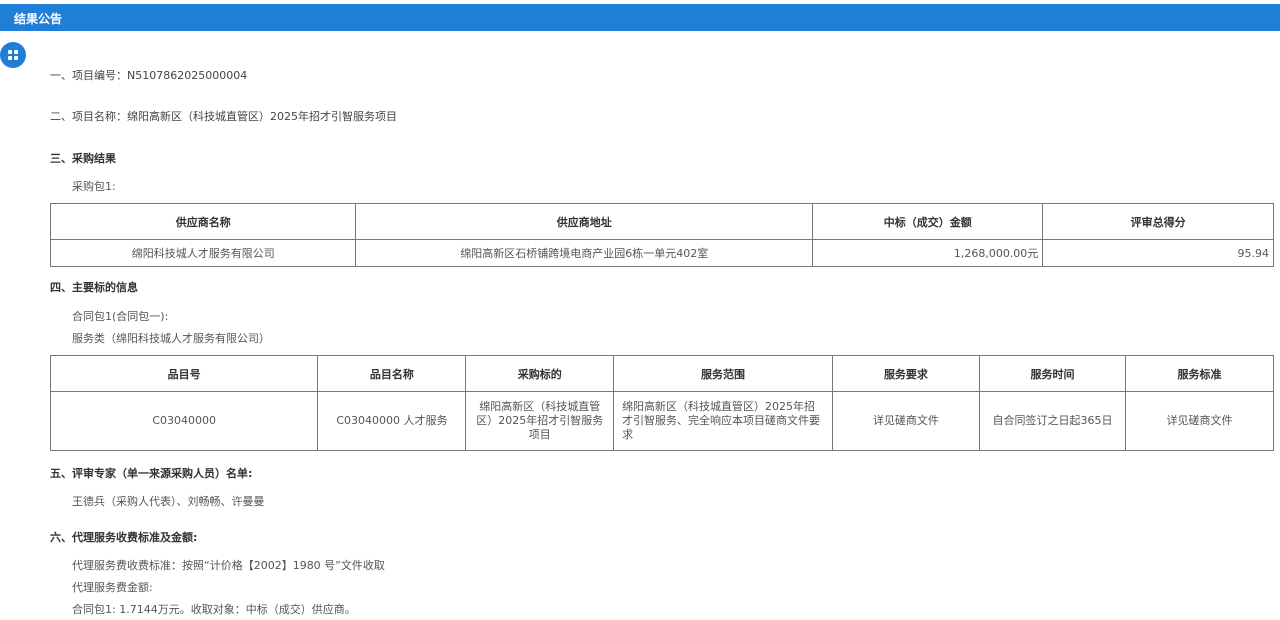 This screenshot has height=620, width=1280. I want to click on item-name-cell: C03040000 人才服务, so click(392, 421).